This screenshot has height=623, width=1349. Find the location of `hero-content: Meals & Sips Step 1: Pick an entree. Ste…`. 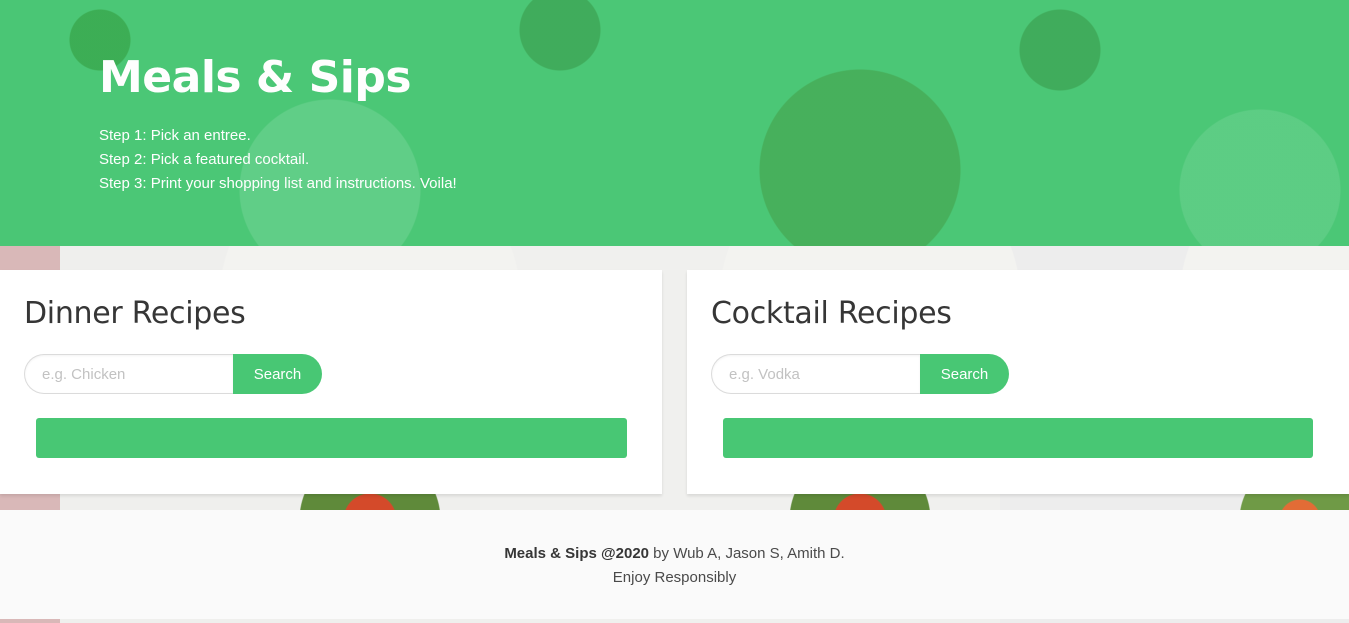

hero-content: Meals & Sips Step 1: Pick an entree. Ste… is located at coordinates (278, 122).